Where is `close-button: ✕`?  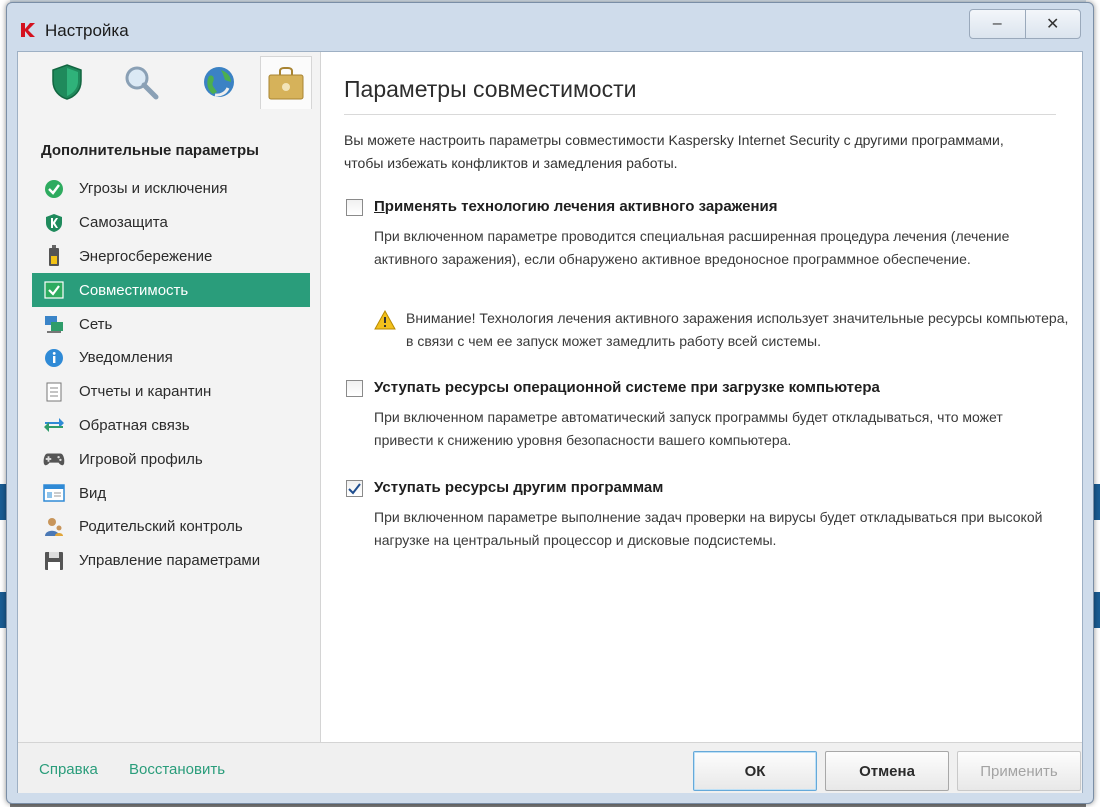 close-button: ✕ is located at coordinates (1052, 24).